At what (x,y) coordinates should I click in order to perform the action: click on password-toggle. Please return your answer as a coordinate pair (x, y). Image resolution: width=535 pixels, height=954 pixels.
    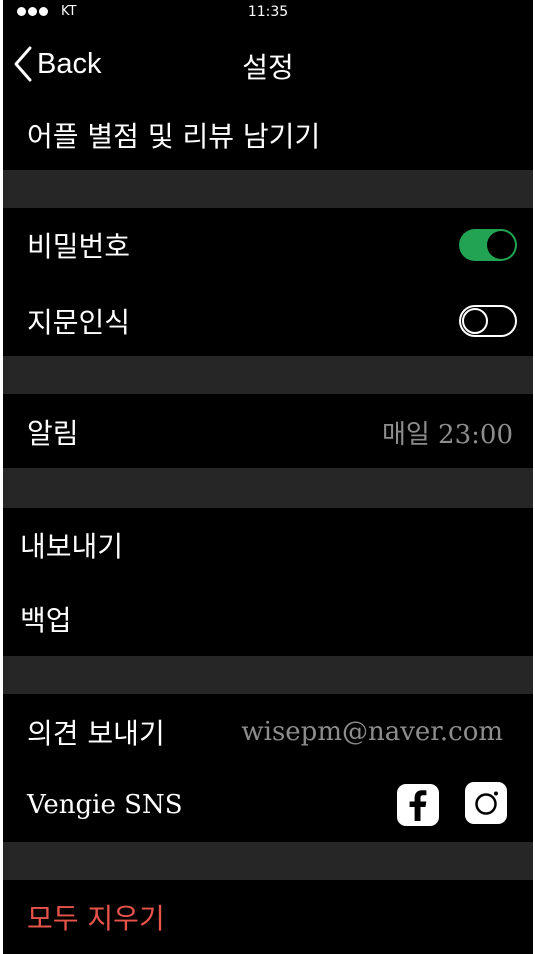
    Looking at the image, I should click on (488, 245).